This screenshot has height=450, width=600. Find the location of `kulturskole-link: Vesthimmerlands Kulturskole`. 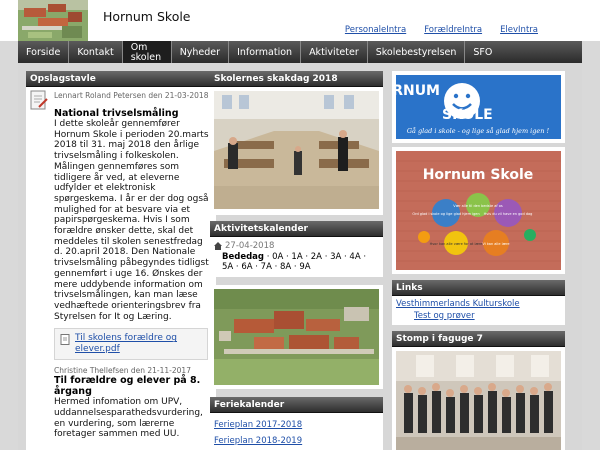

kulturskole-link: Vesthimmerlands Kulturskole is located at coordinates (458, 304).